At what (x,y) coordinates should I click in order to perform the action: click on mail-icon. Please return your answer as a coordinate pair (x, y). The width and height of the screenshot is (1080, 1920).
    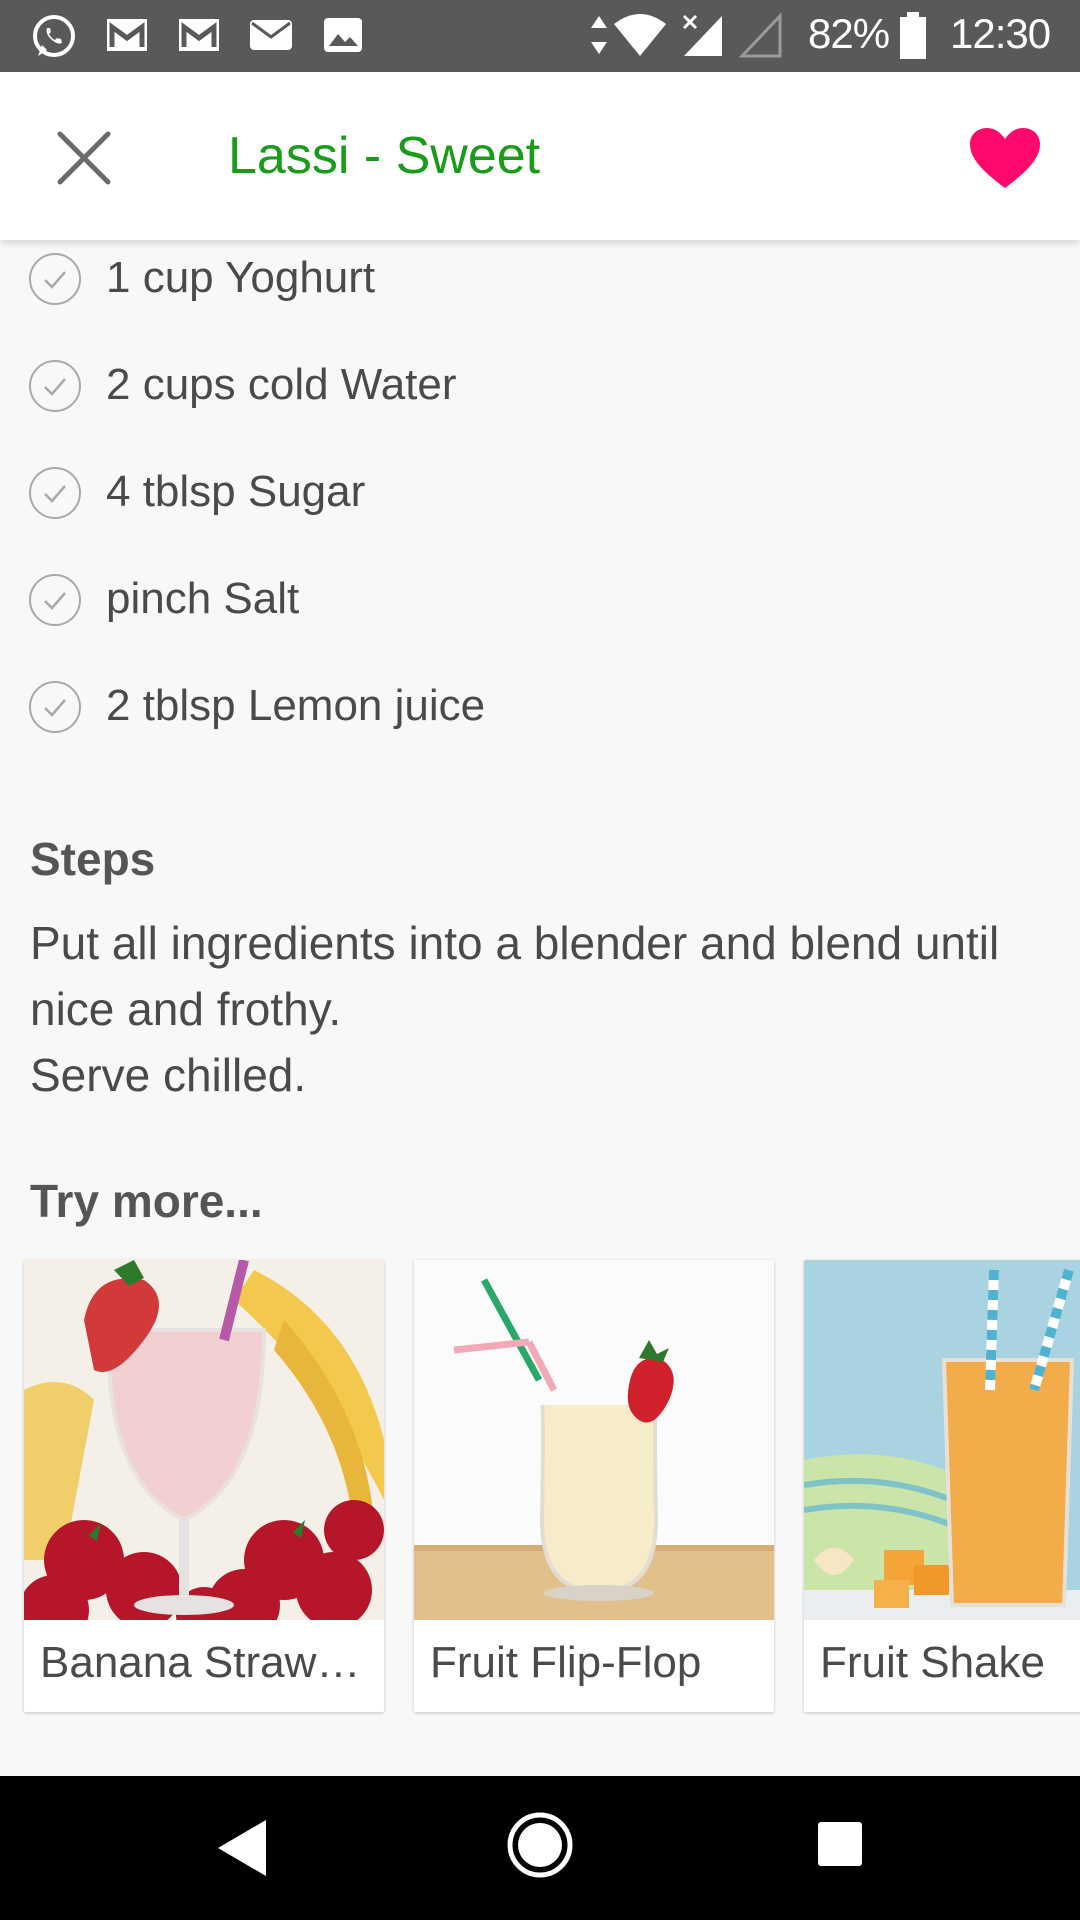
    Looking at the image, I should click on (271, 35).